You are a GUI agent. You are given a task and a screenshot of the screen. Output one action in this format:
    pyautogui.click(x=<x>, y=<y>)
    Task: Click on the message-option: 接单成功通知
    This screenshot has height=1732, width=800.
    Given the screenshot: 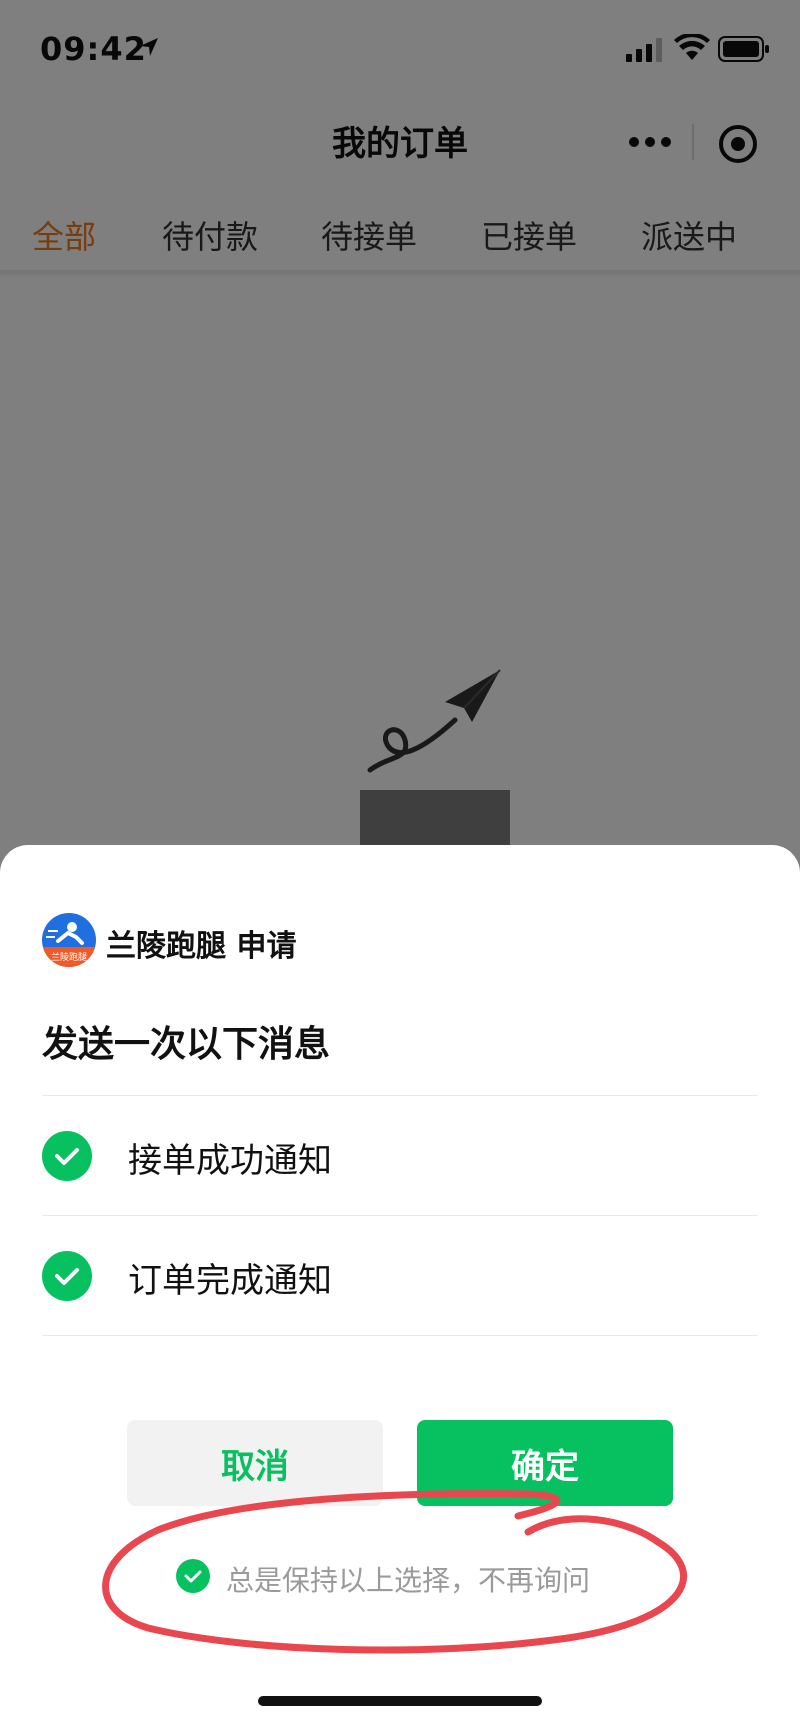 What is the action you would take?
    pyautogui.click(x=400, y=1156)
    